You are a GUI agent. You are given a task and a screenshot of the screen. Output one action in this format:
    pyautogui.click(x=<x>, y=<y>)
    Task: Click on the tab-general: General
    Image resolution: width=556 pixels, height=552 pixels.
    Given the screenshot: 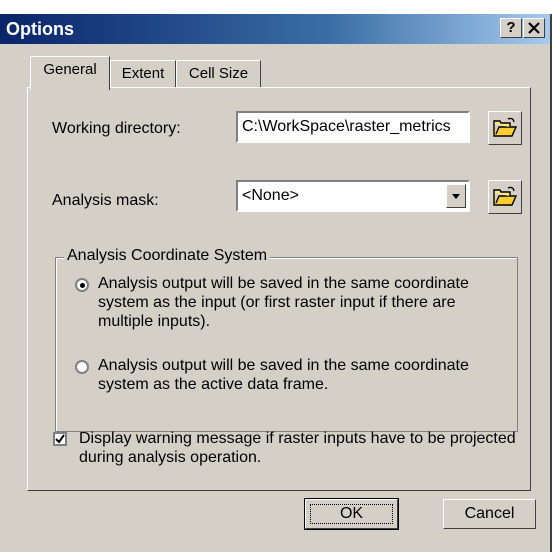 What is the action you would take?
    pyautogui.click(x=70, y=73)
    